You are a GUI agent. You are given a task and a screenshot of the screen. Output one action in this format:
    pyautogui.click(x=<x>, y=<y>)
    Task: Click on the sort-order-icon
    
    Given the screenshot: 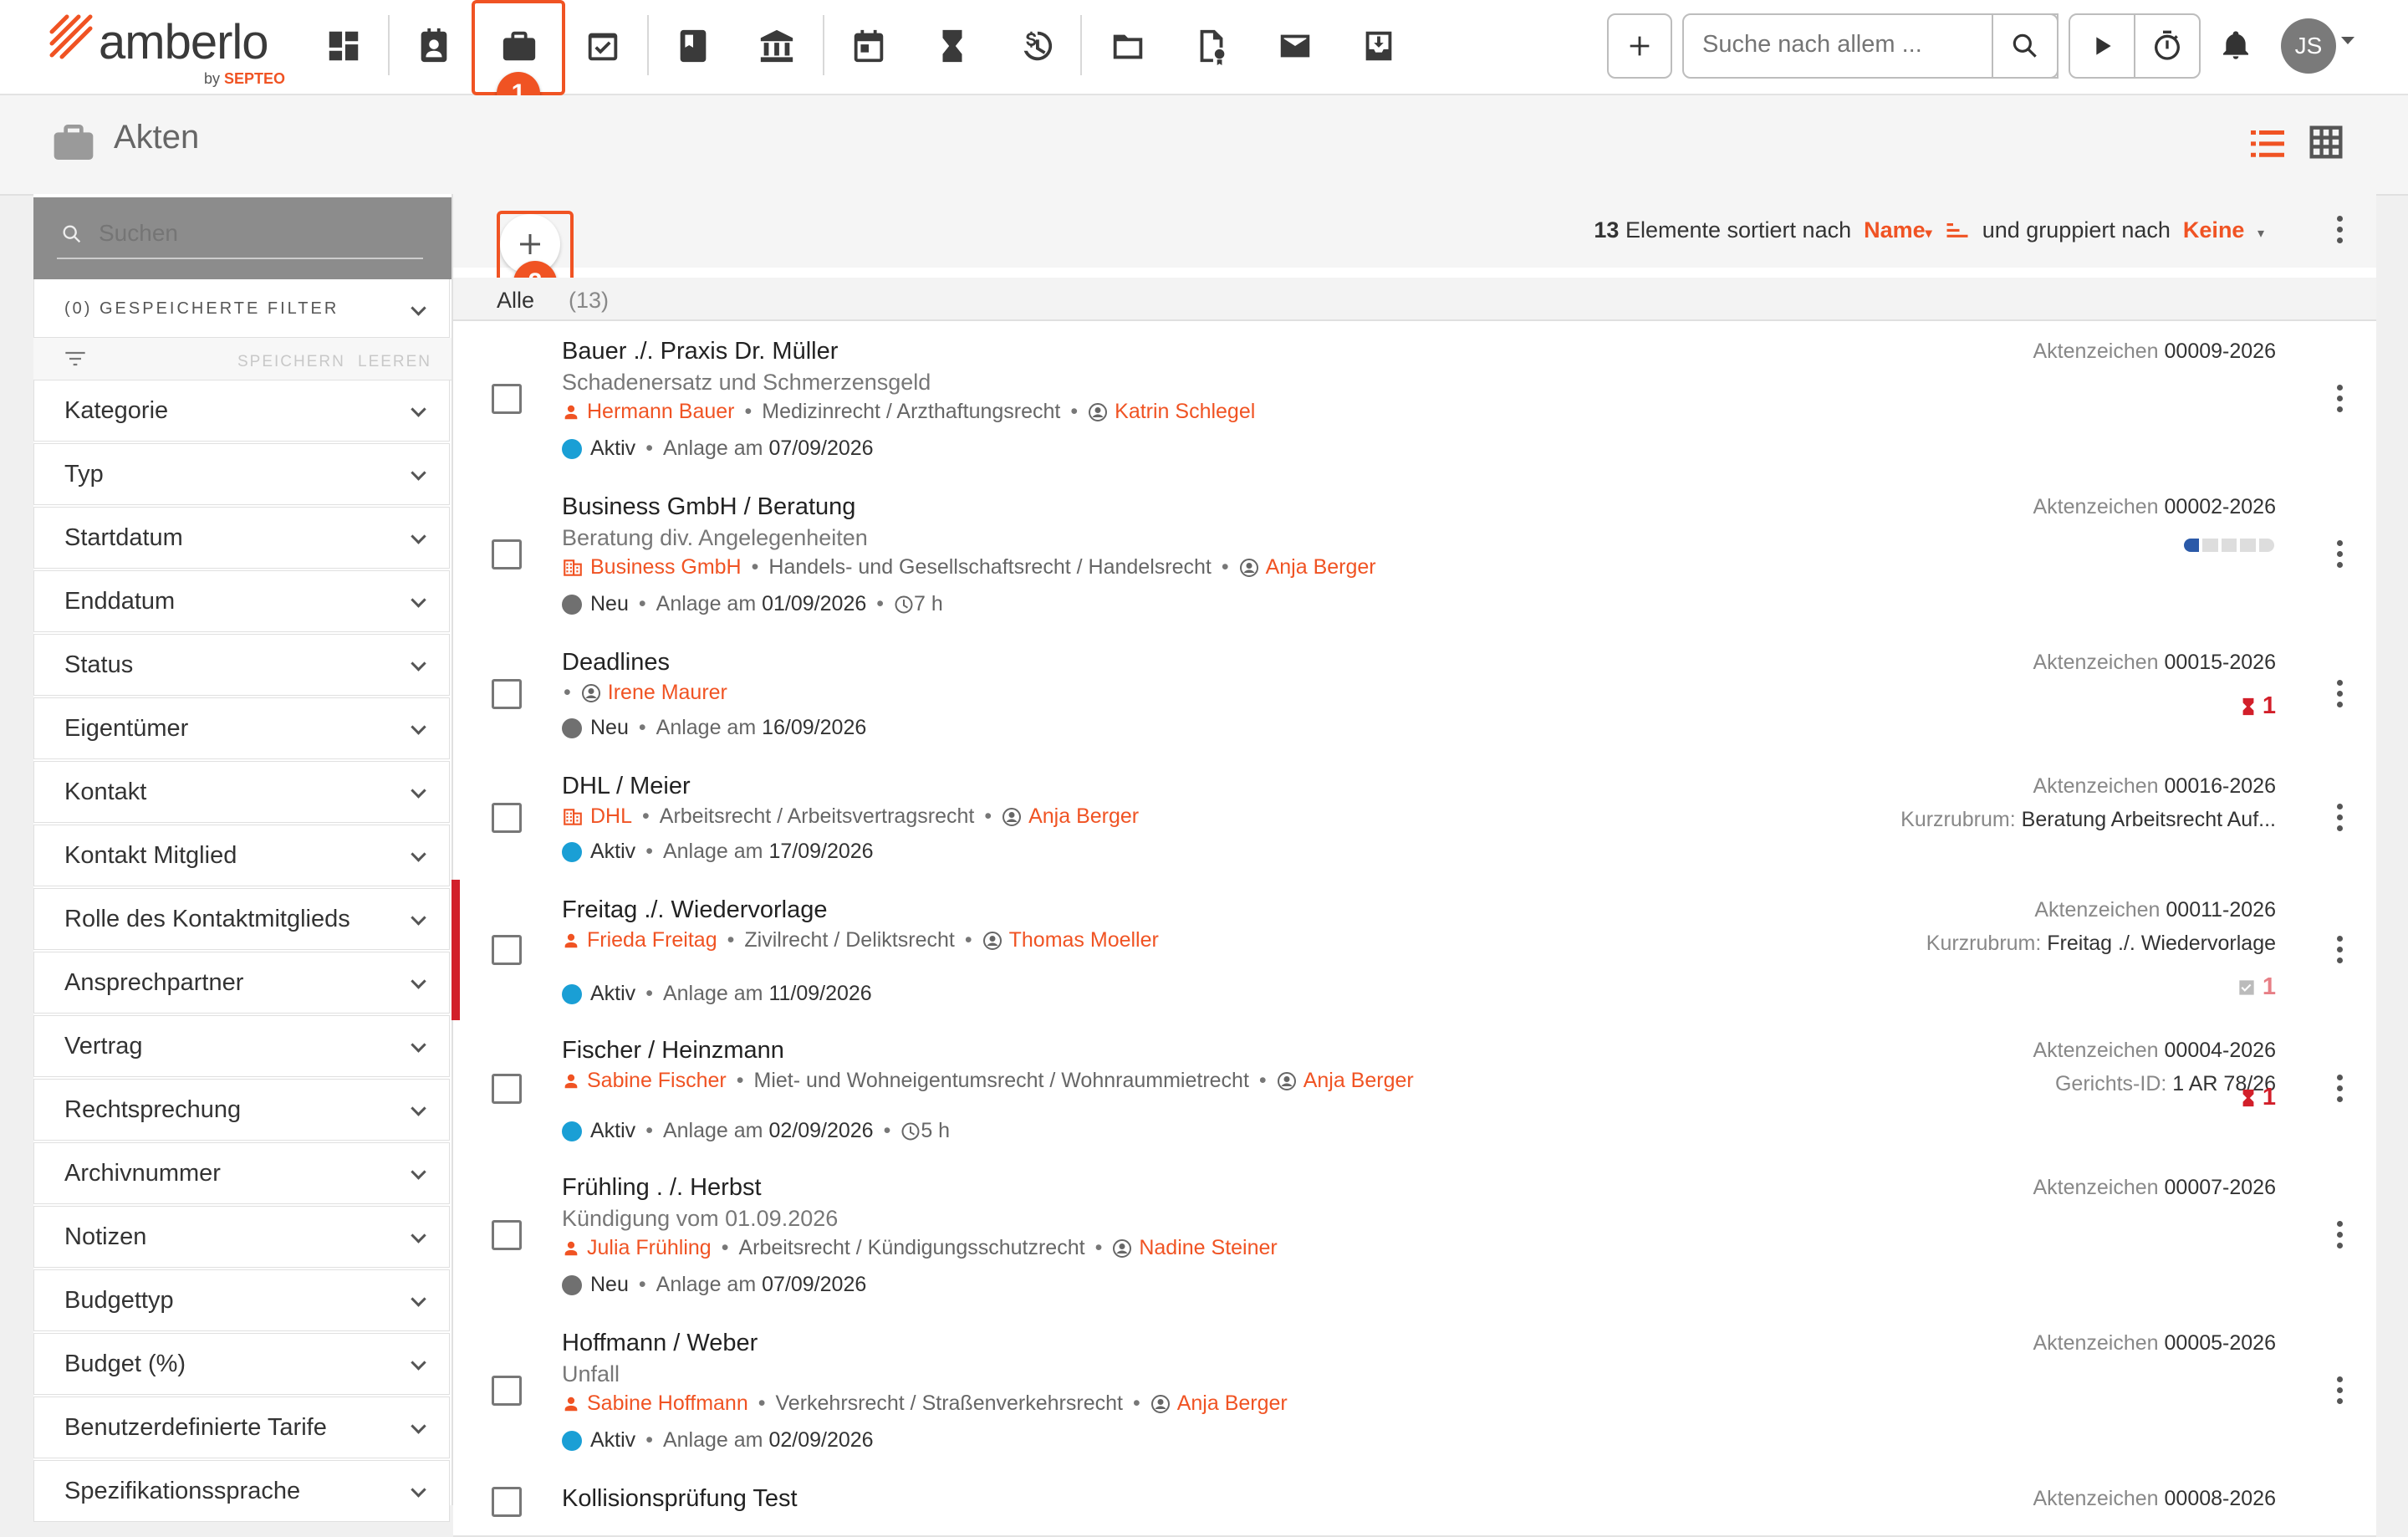 What is the action you would take?
    pyautogui.click(x=1958, y=232)
    